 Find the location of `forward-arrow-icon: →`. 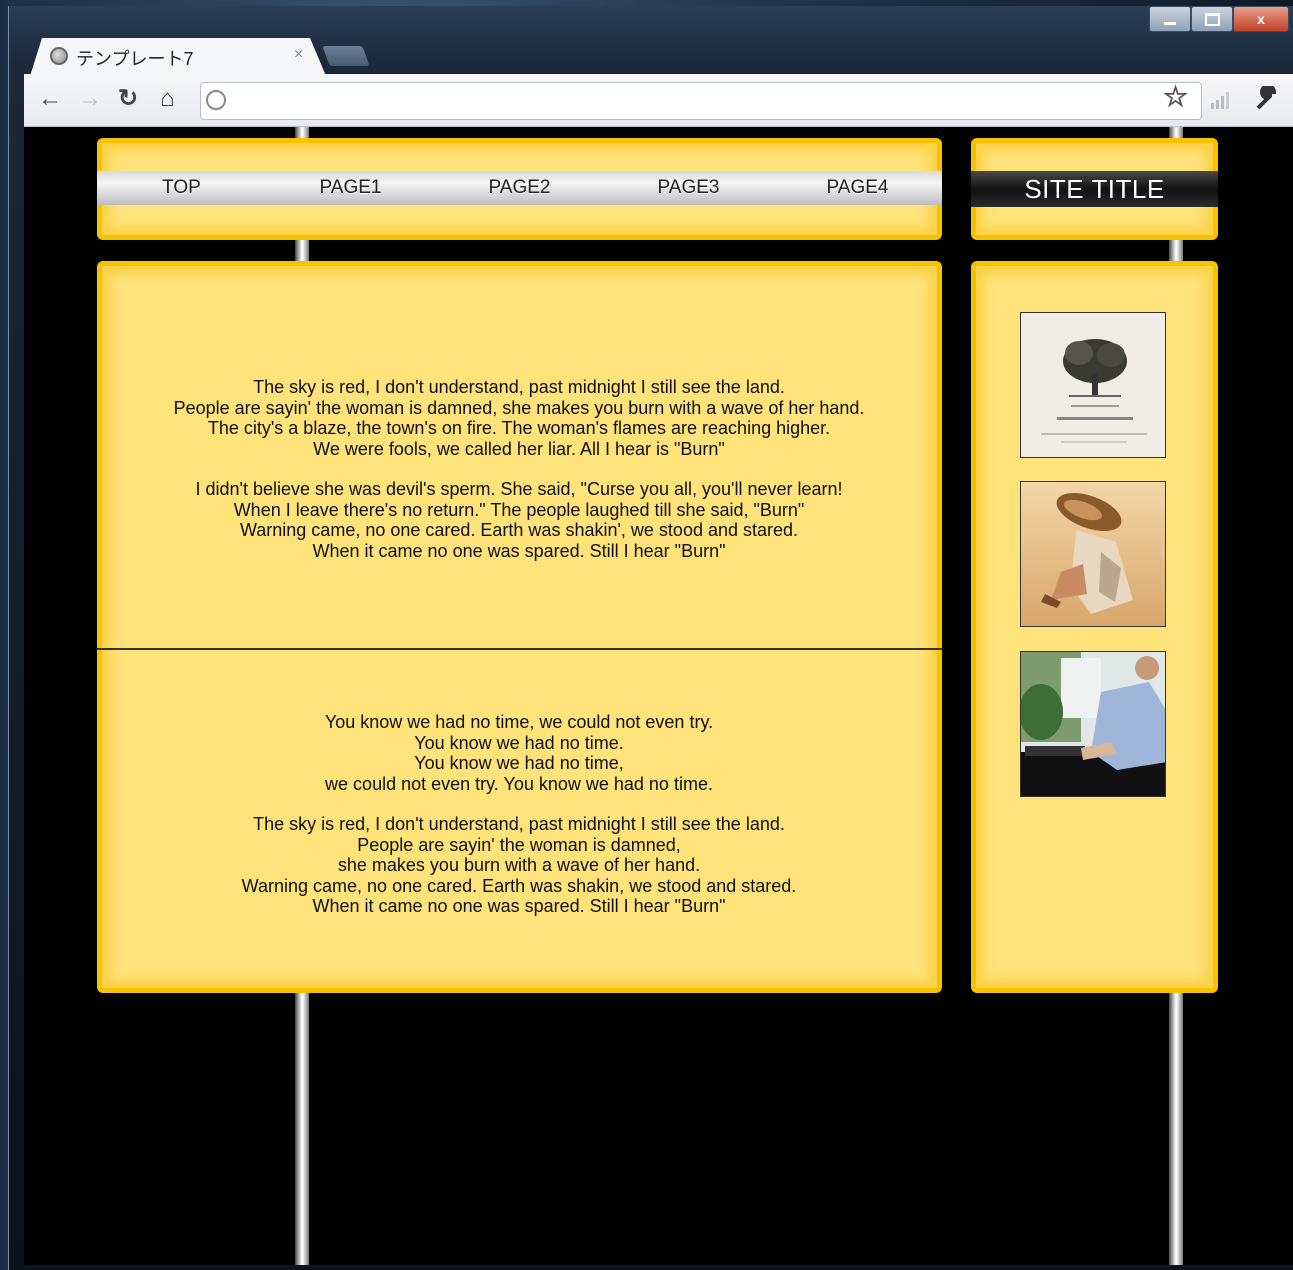

forward-arrow-icon: → is located at coordinates (90, 99).